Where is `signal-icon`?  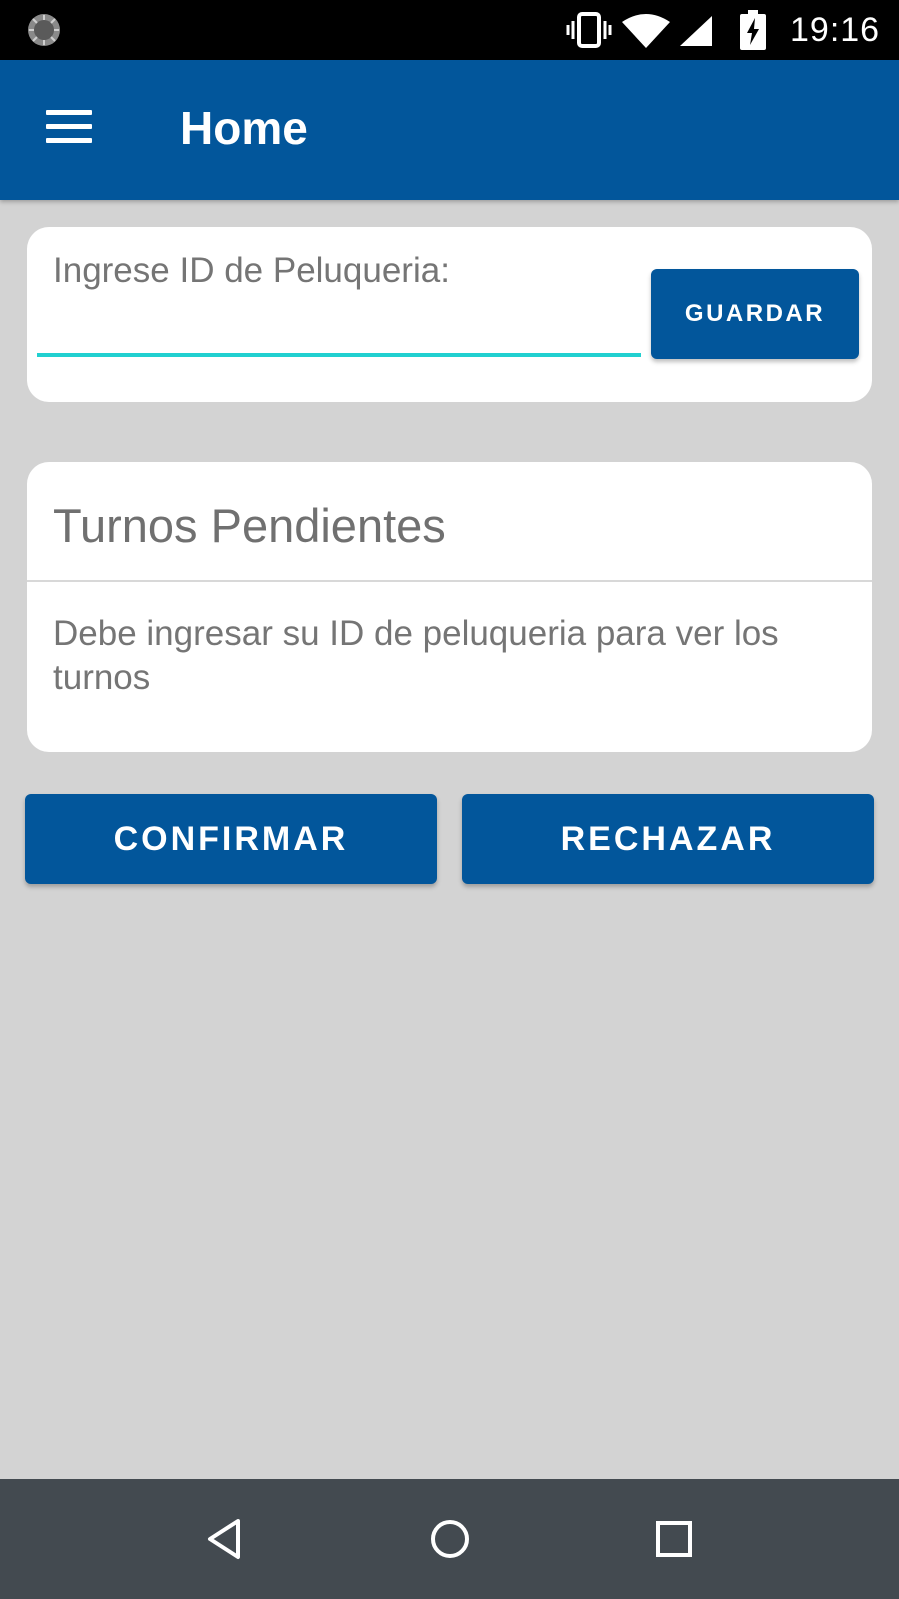
signal-icon is located at coordinates (696, 31).